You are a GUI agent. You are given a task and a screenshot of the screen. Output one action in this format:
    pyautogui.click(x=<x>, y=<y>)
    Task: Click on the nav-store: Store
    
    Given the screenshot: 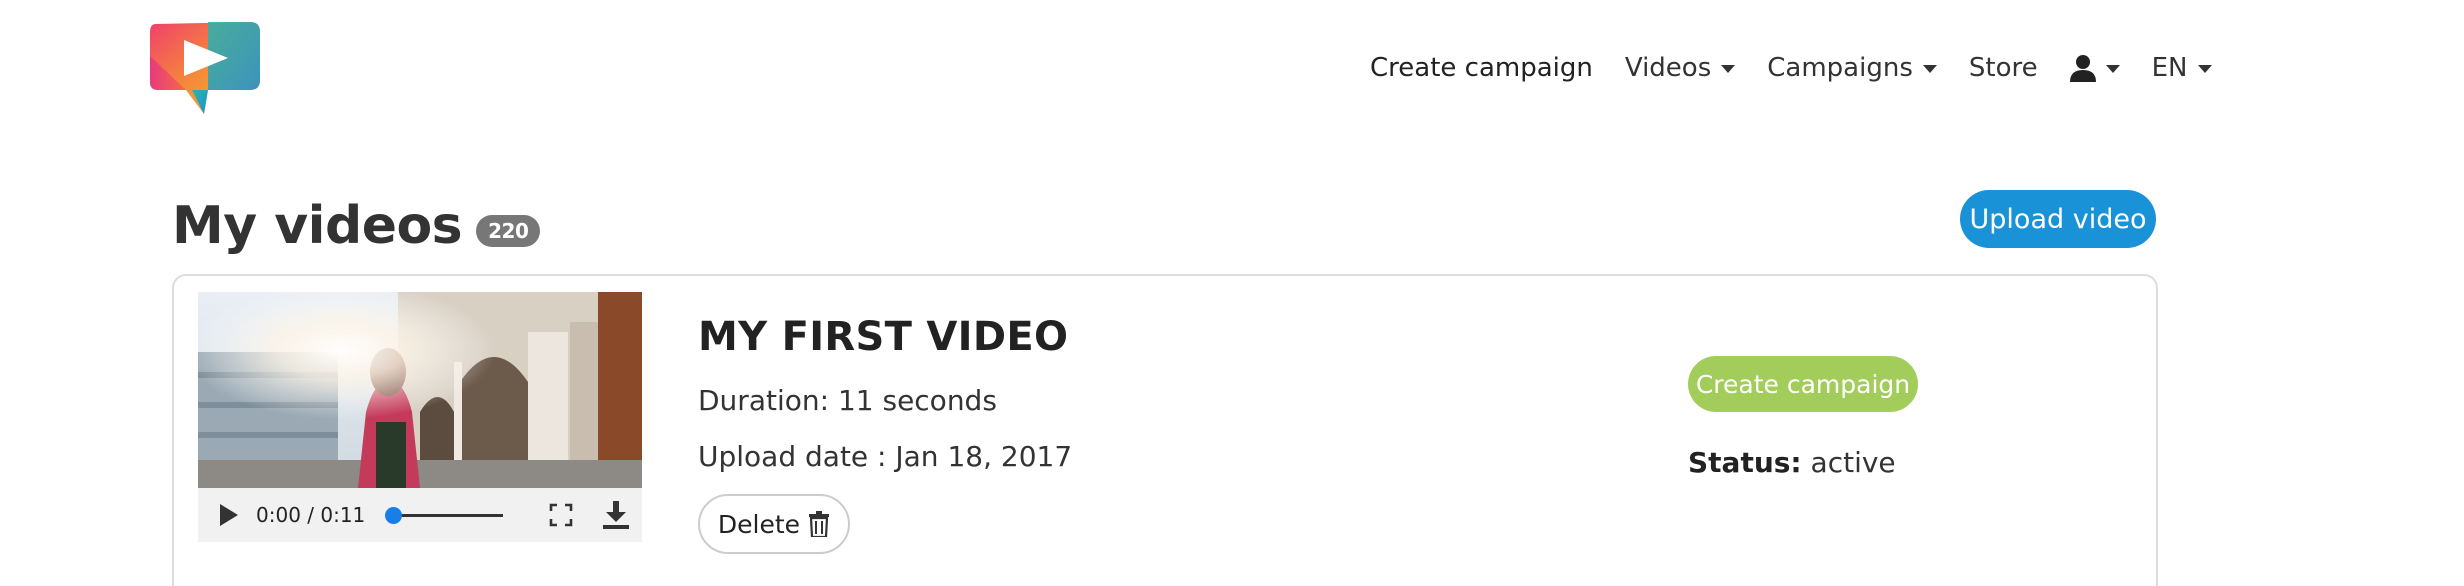 What is the action you would take?
    pyautogui.click(x=2003, y=68)
    